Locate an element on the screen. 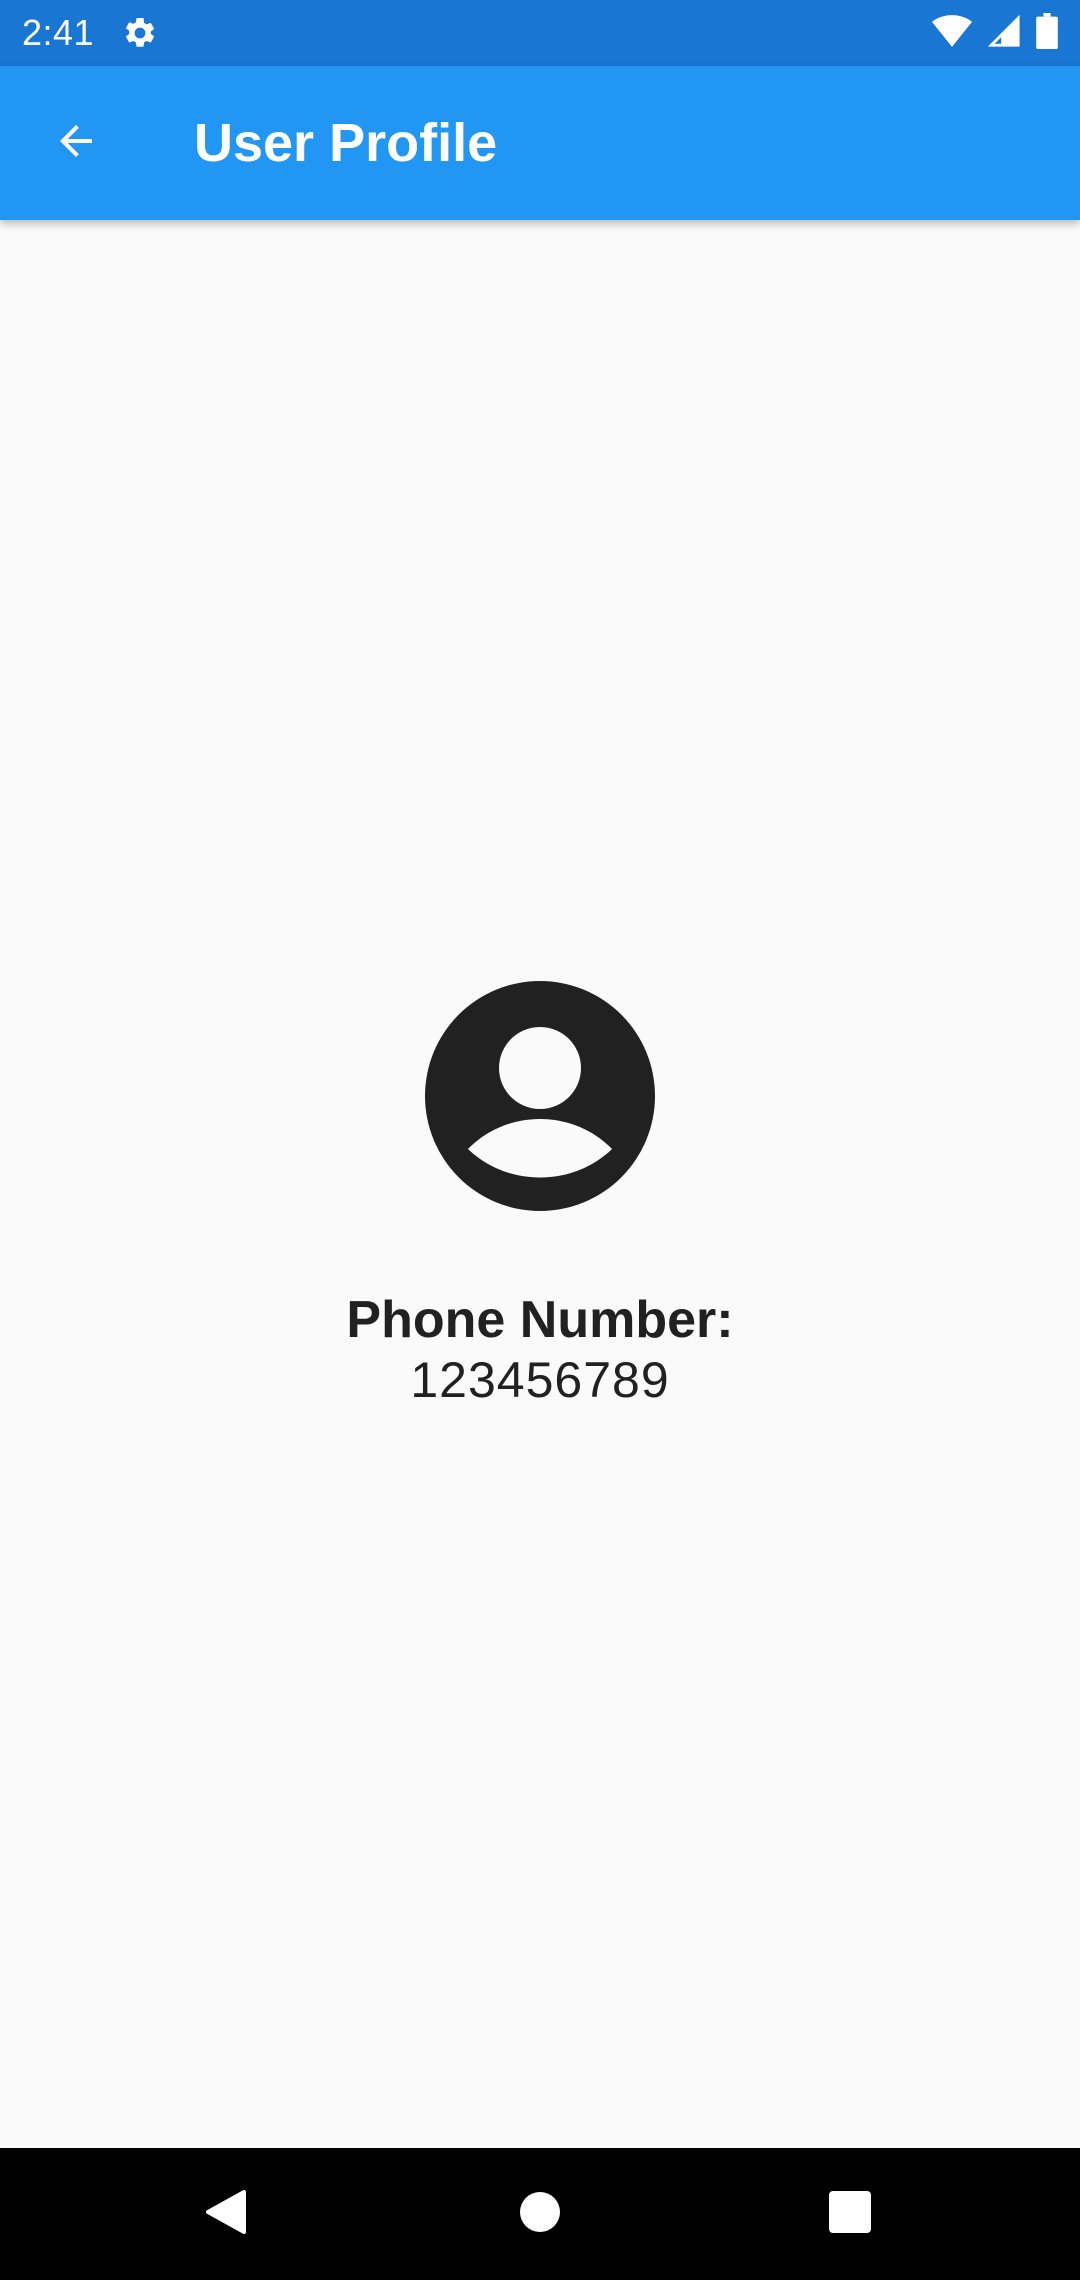  phone-number-value: 123456789 is located at coordinates (540, 1380).